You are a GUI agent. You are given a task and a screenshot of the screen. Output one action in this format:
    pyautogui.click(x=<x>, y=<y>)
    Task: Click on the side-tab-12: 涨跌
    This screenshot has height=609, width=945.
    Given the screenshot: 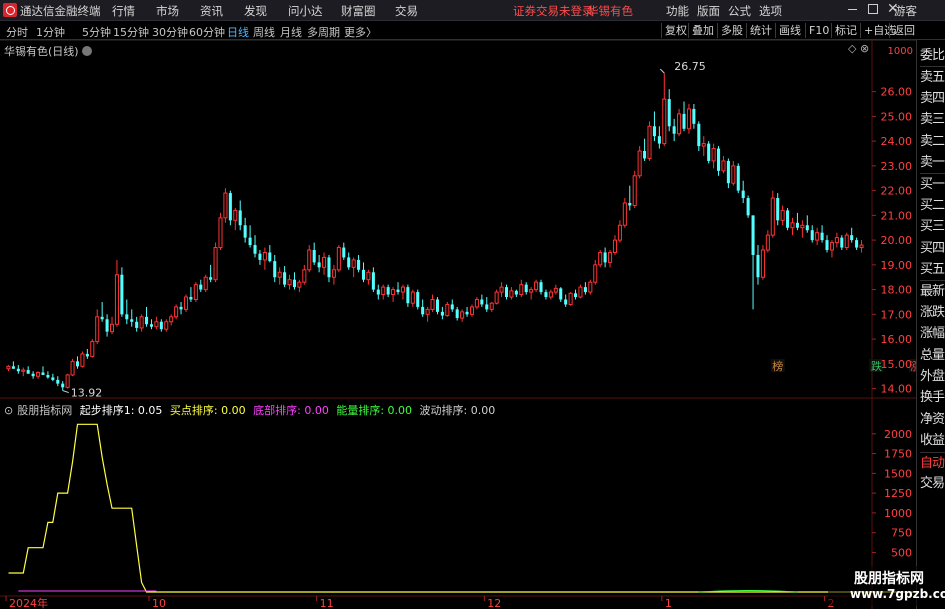 What is the action you would take?
    pyautogui.click(x=932, y=312)
    